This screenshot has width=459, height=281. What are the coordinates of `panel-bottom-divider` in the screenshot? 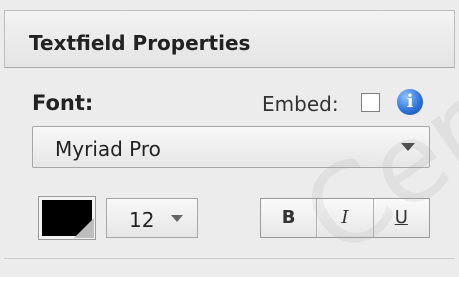 It's located at (229, 258).